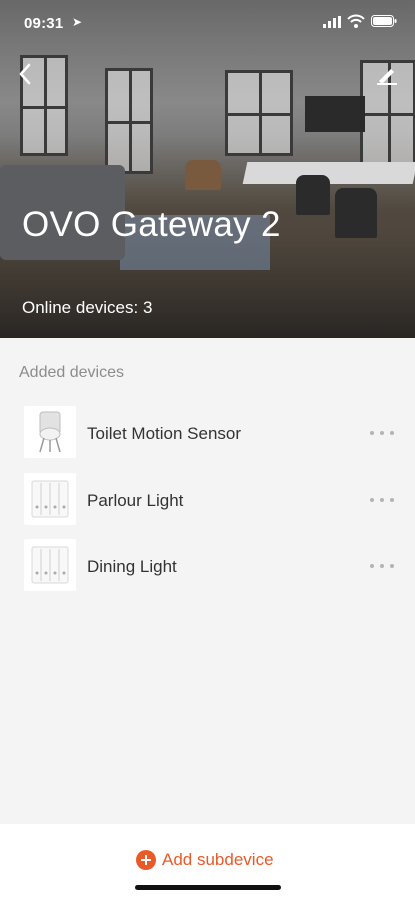 Image resolution: width=415 pixels, height=900 pixels. What do you see at coordinates (146, 860) in the screenshot?
I see `plus-circle-icon` at bounding box center [146, 860].